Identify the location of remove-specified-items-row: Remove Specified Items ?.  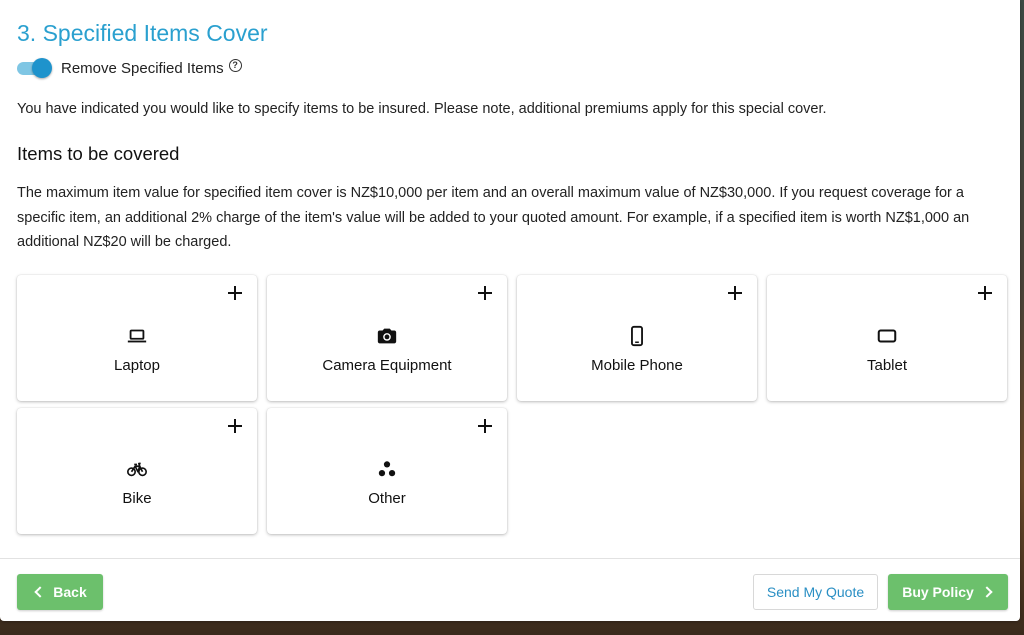
(129, 68).